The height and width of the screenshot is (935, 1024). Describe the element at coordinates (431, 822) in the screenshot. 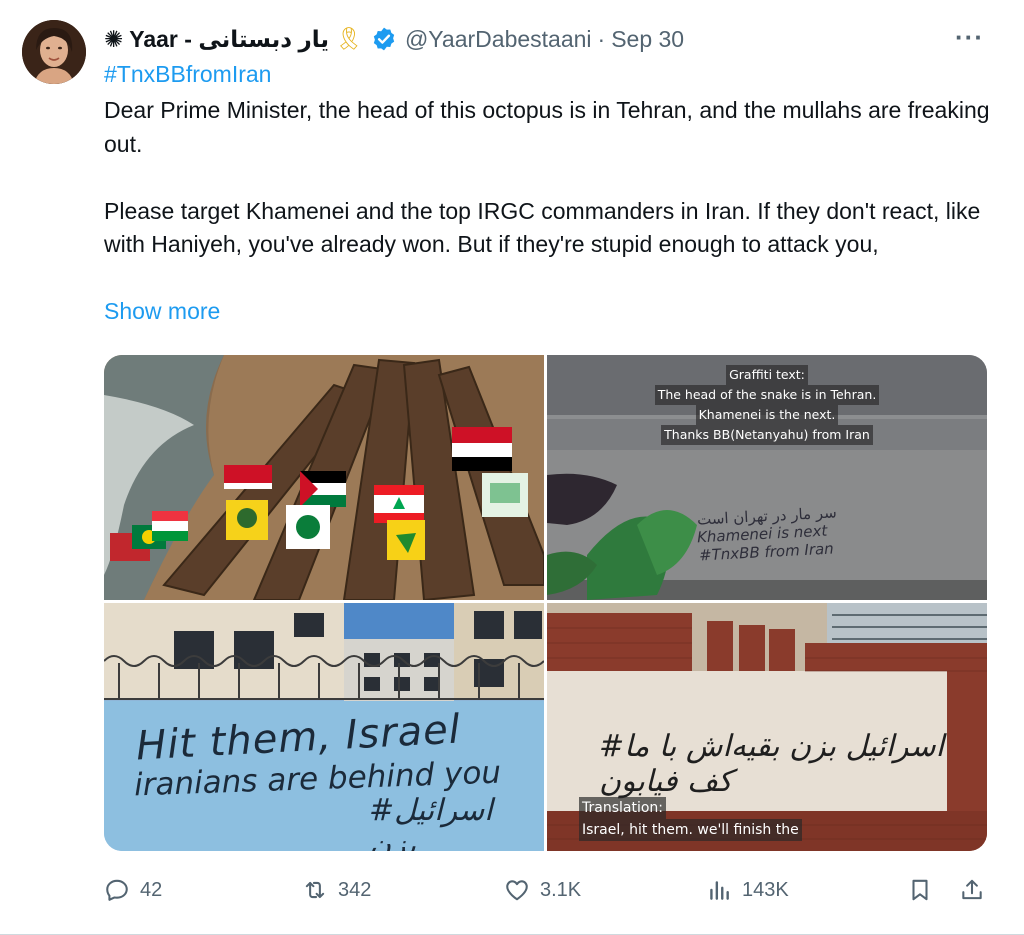

I see `graffiti-line-3: #اسرائیل بزن` at that location.